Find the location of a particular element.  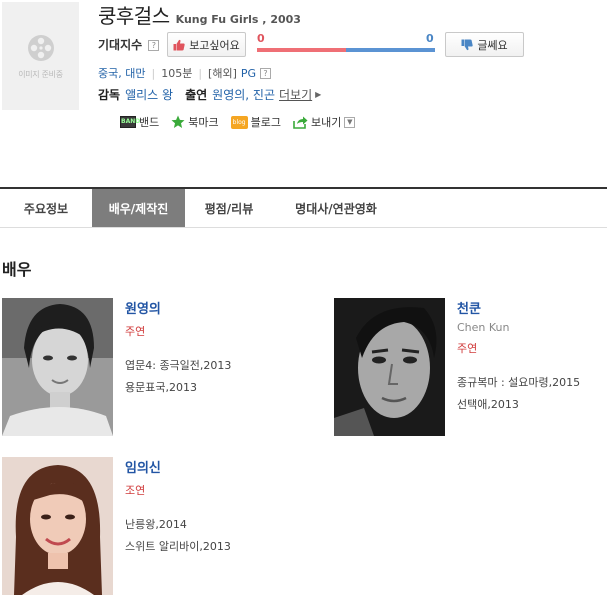

filmography-item: 용문표국,2013 is located at coordinates (178, 388).